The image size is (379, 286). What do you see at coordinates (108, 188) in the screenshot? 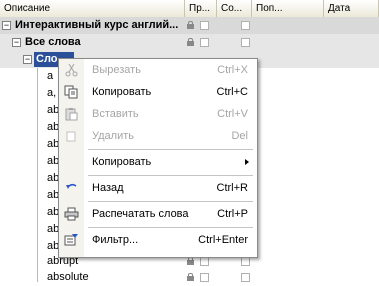
I see `menu-item-label: Назад` at bounding box center [108, 188].